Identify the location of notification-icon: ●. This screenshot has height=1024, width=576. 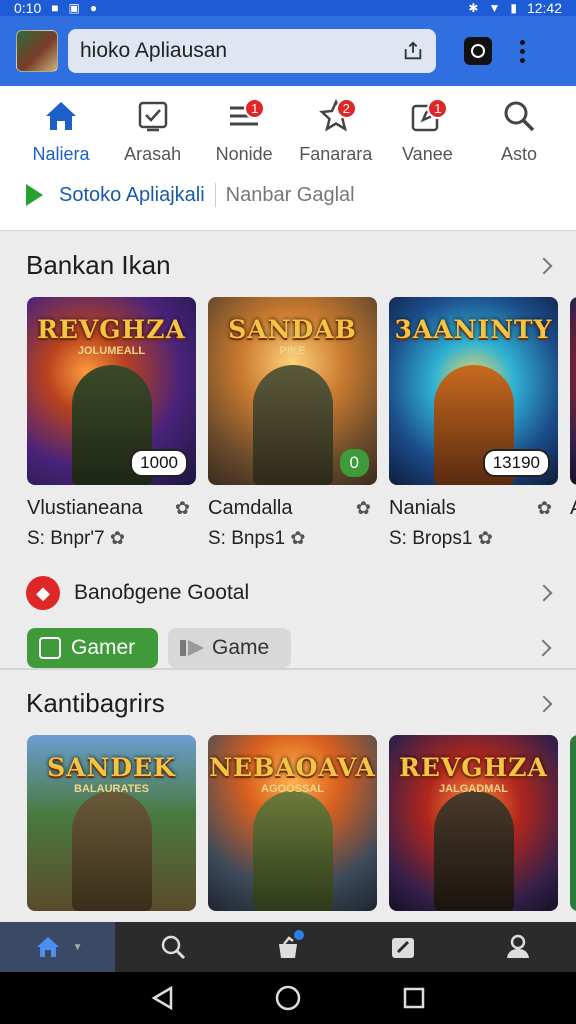
(93, 8).